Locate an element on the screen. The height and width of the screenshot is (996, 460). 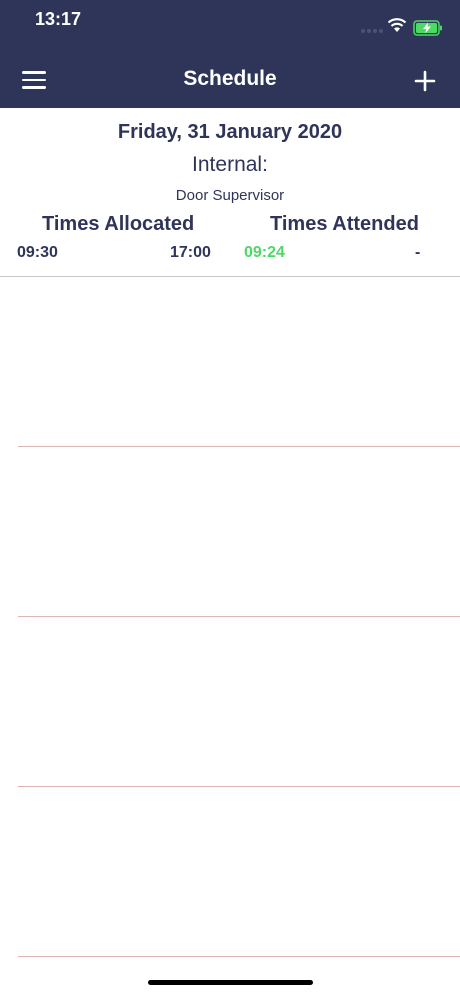
schedule-date: Friday, 31 January 2020 is located at coordinates (230, 132).